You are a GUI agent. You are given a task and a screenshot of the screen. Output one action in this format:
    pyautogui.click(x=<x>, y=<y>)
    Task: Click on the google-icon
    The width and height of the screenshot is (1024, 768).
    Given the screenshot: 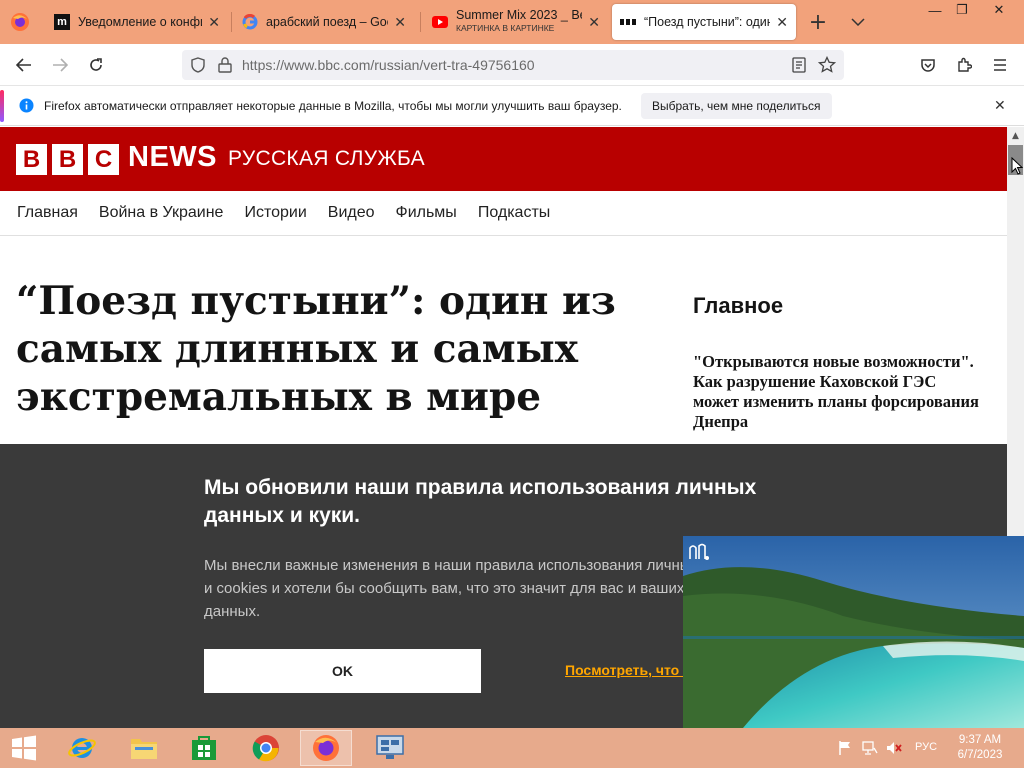 What is the action you would take?
    pyautogui.click(x=250, y=22)
    